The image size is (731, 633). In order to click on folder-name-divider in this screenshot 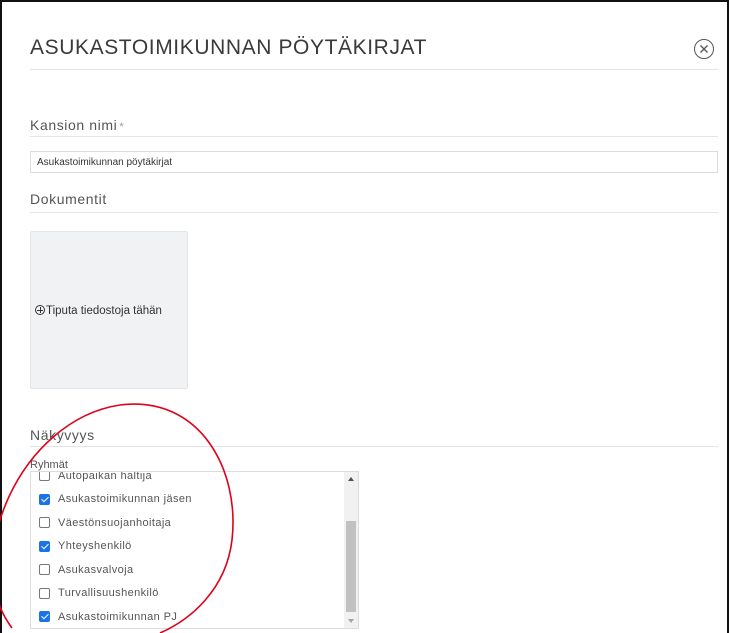, I will do `click(374, 136)`.